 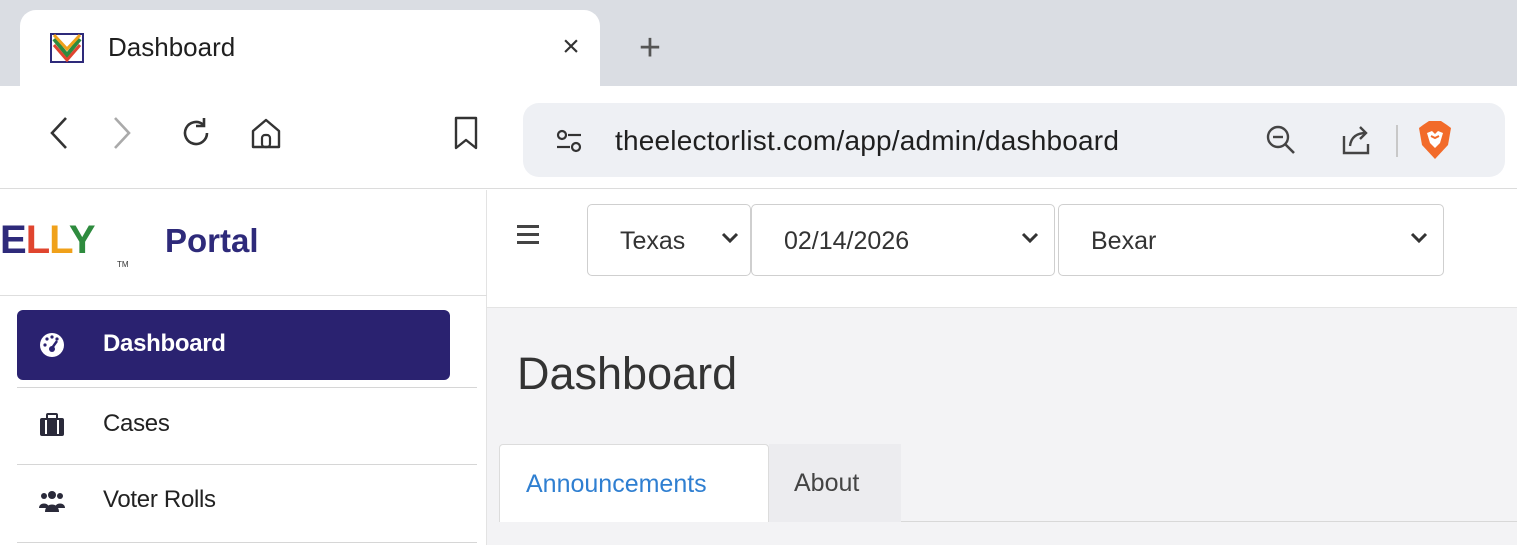 What do you see at coordinates (867, 141) in the screenshot?
I see `url-text: theelectorlist.com/app/admin/dashboard` at bounding box center [867, 141].